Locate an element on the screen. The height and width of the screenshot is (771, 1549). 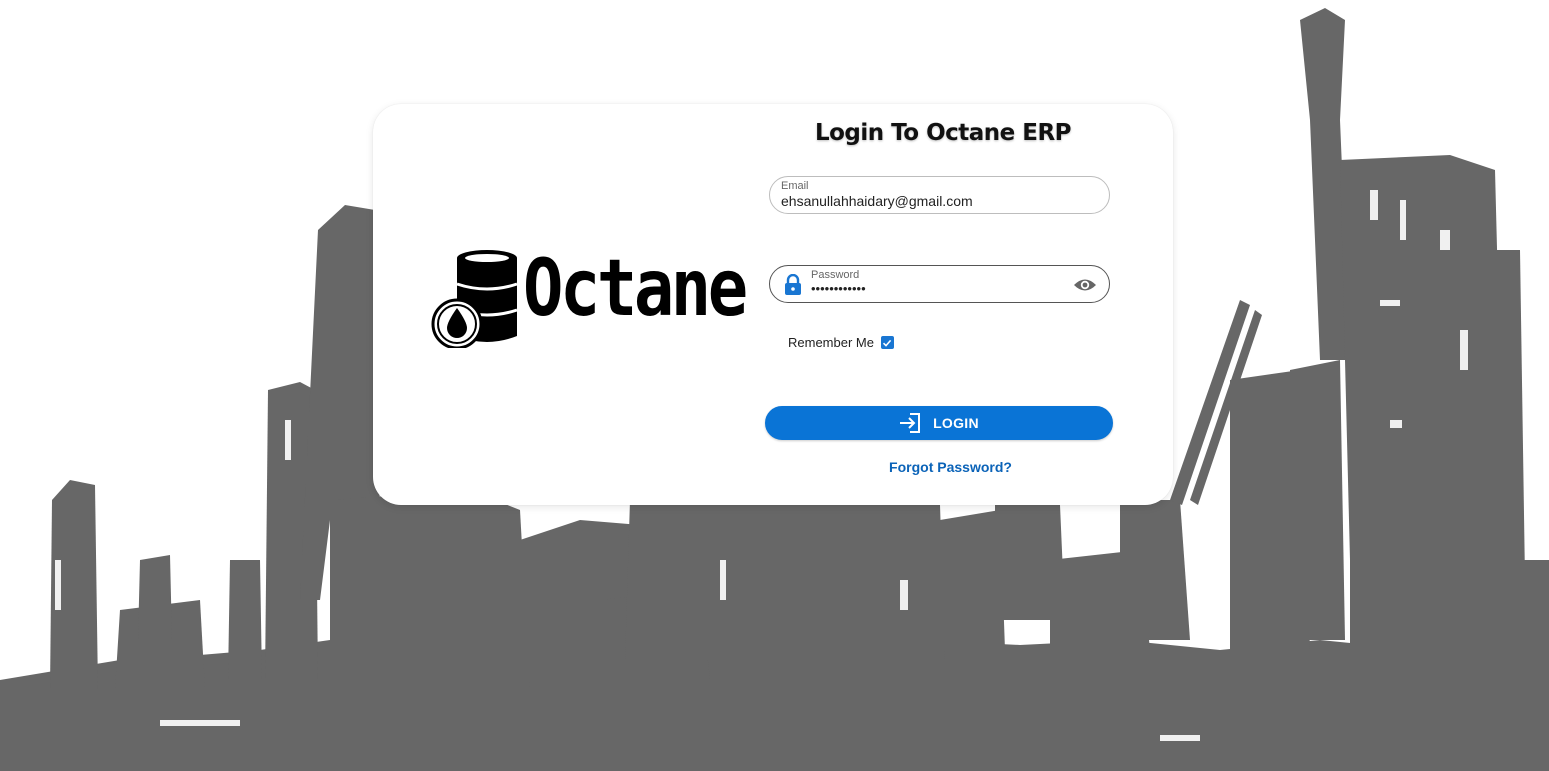
page-title: Login To Octane ERP is located at coordinates (943, 133).